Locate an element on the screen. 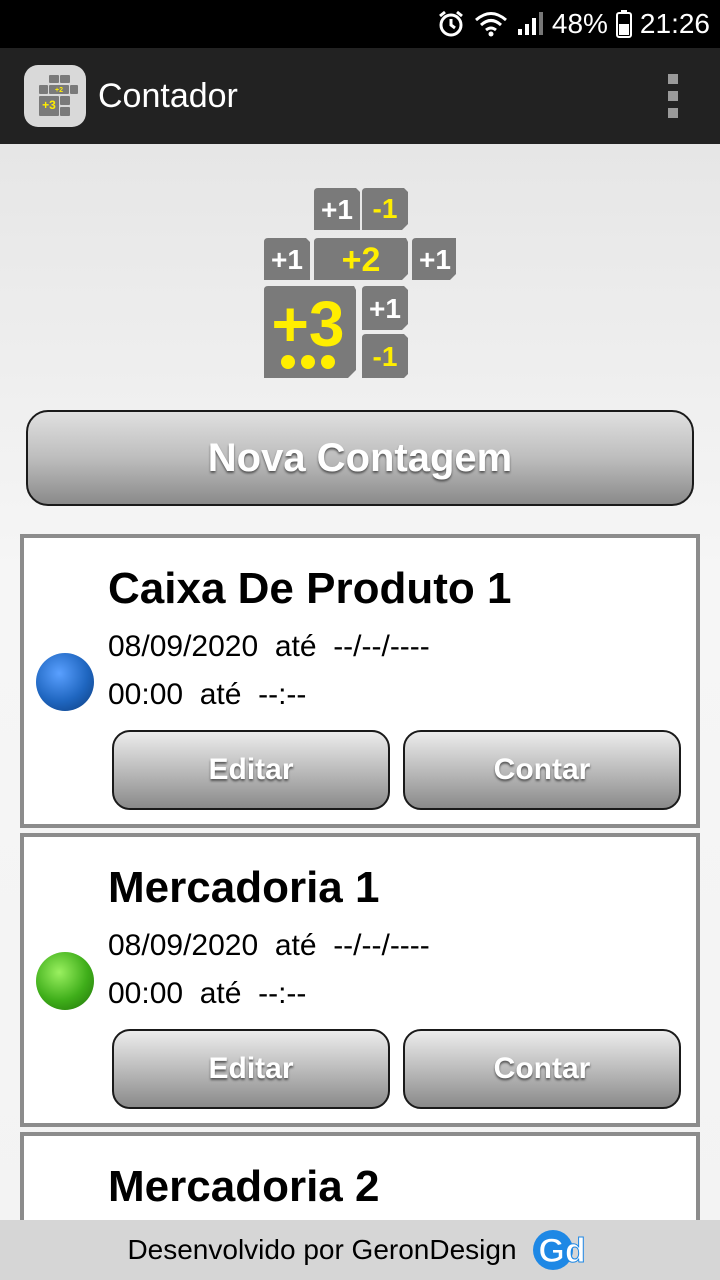  gd-logo-text: Gd is located at coordinates (561, 1251).